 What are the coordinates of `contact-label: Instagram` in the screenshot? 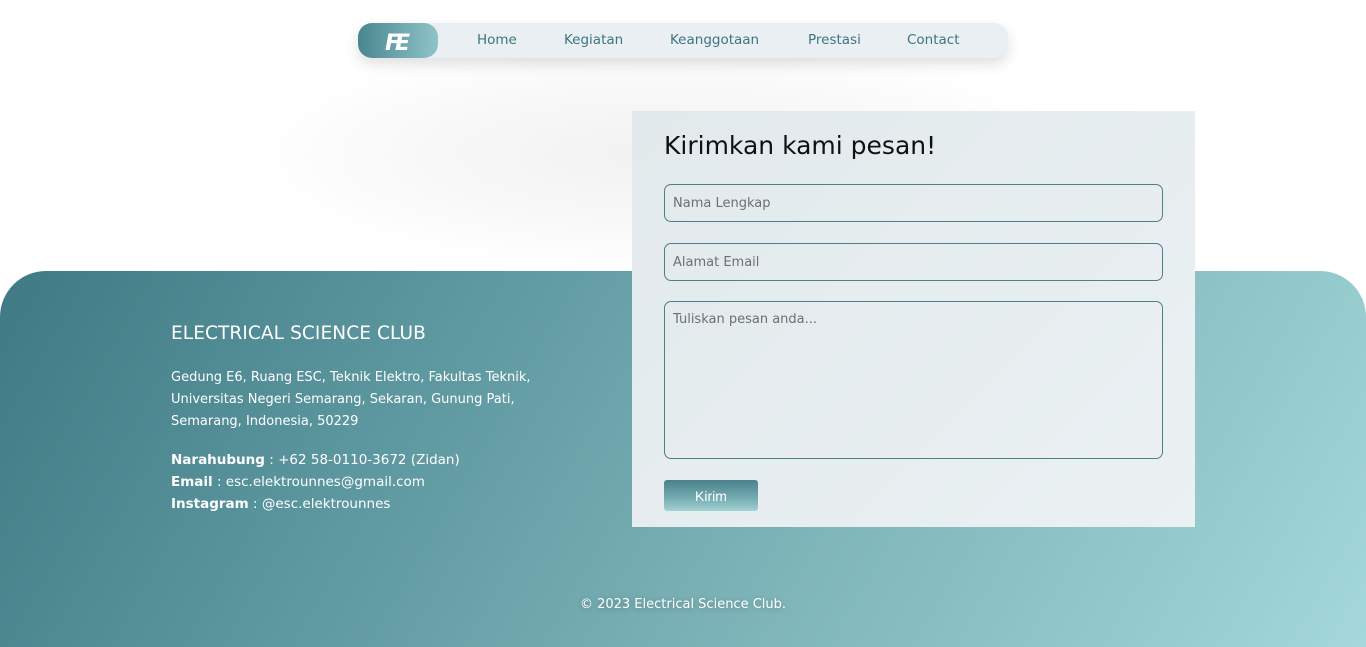 It's located at (210, 504).